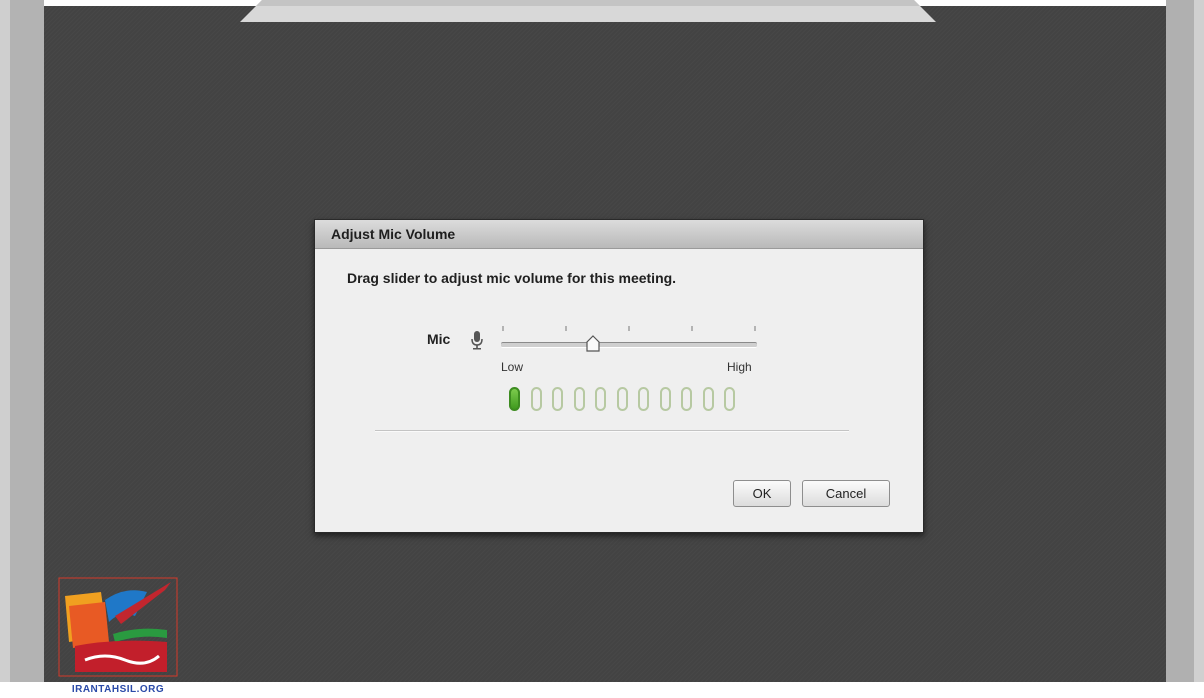  What do you see at coordinates (612, 431) in the screenshot?
I see `dialog-divider` at bounding box center [612, 431].